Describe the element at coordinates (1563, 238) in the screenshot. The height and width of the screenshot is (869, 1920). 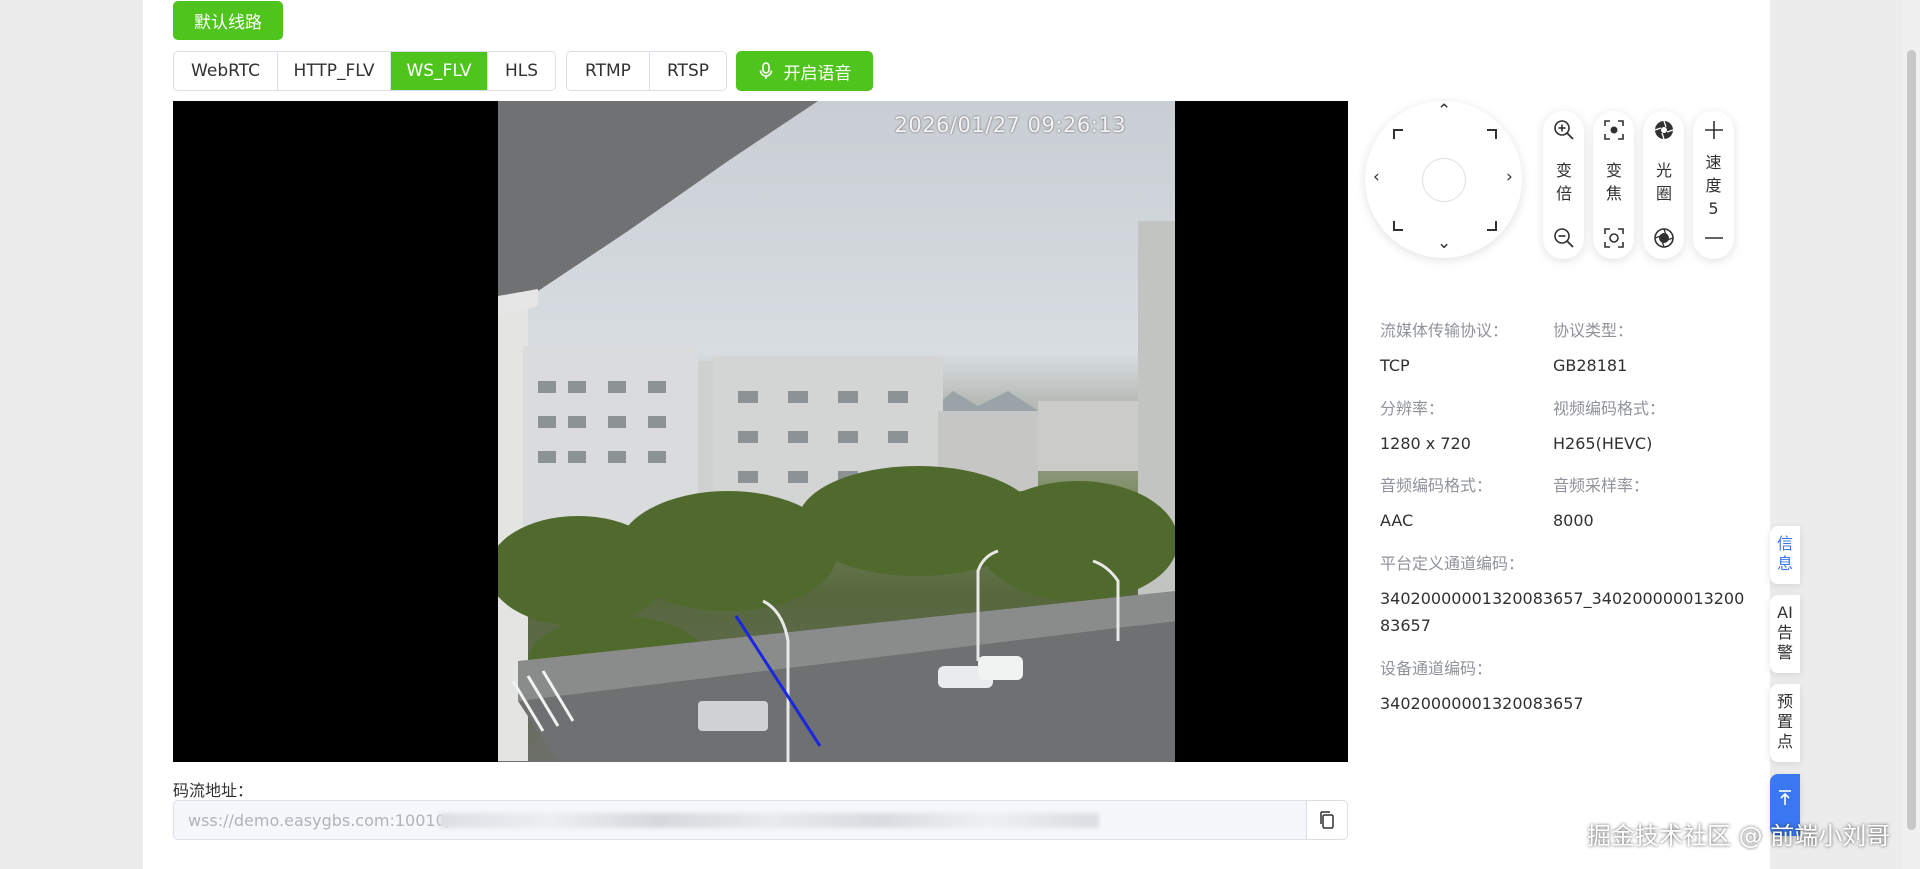
I see `zoom-out-icon` at that location.